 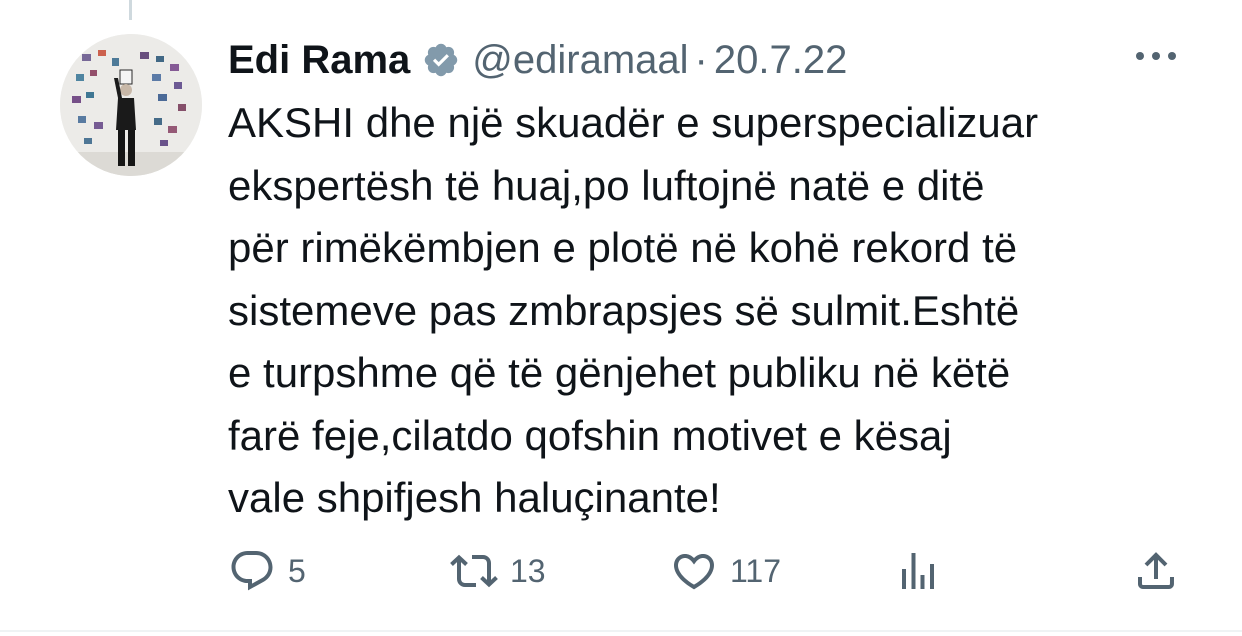 What do you see at coordinates (297, 570) in the screenshot?
I see `reply-count: 5` at bounding box center [297, 570].